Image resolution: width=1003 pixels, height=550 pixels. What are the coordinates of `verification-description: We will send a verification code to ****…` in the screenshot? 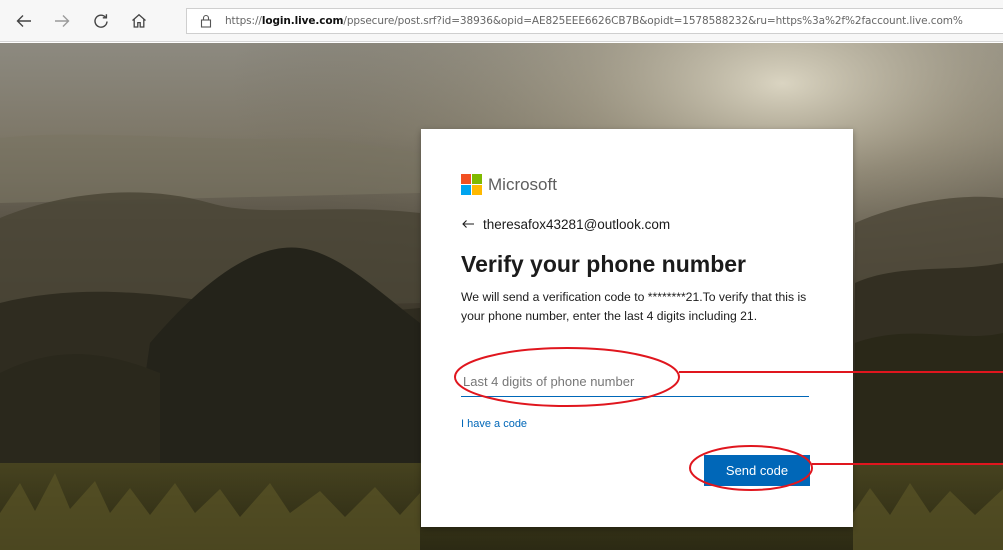 It's located at (634, 306).